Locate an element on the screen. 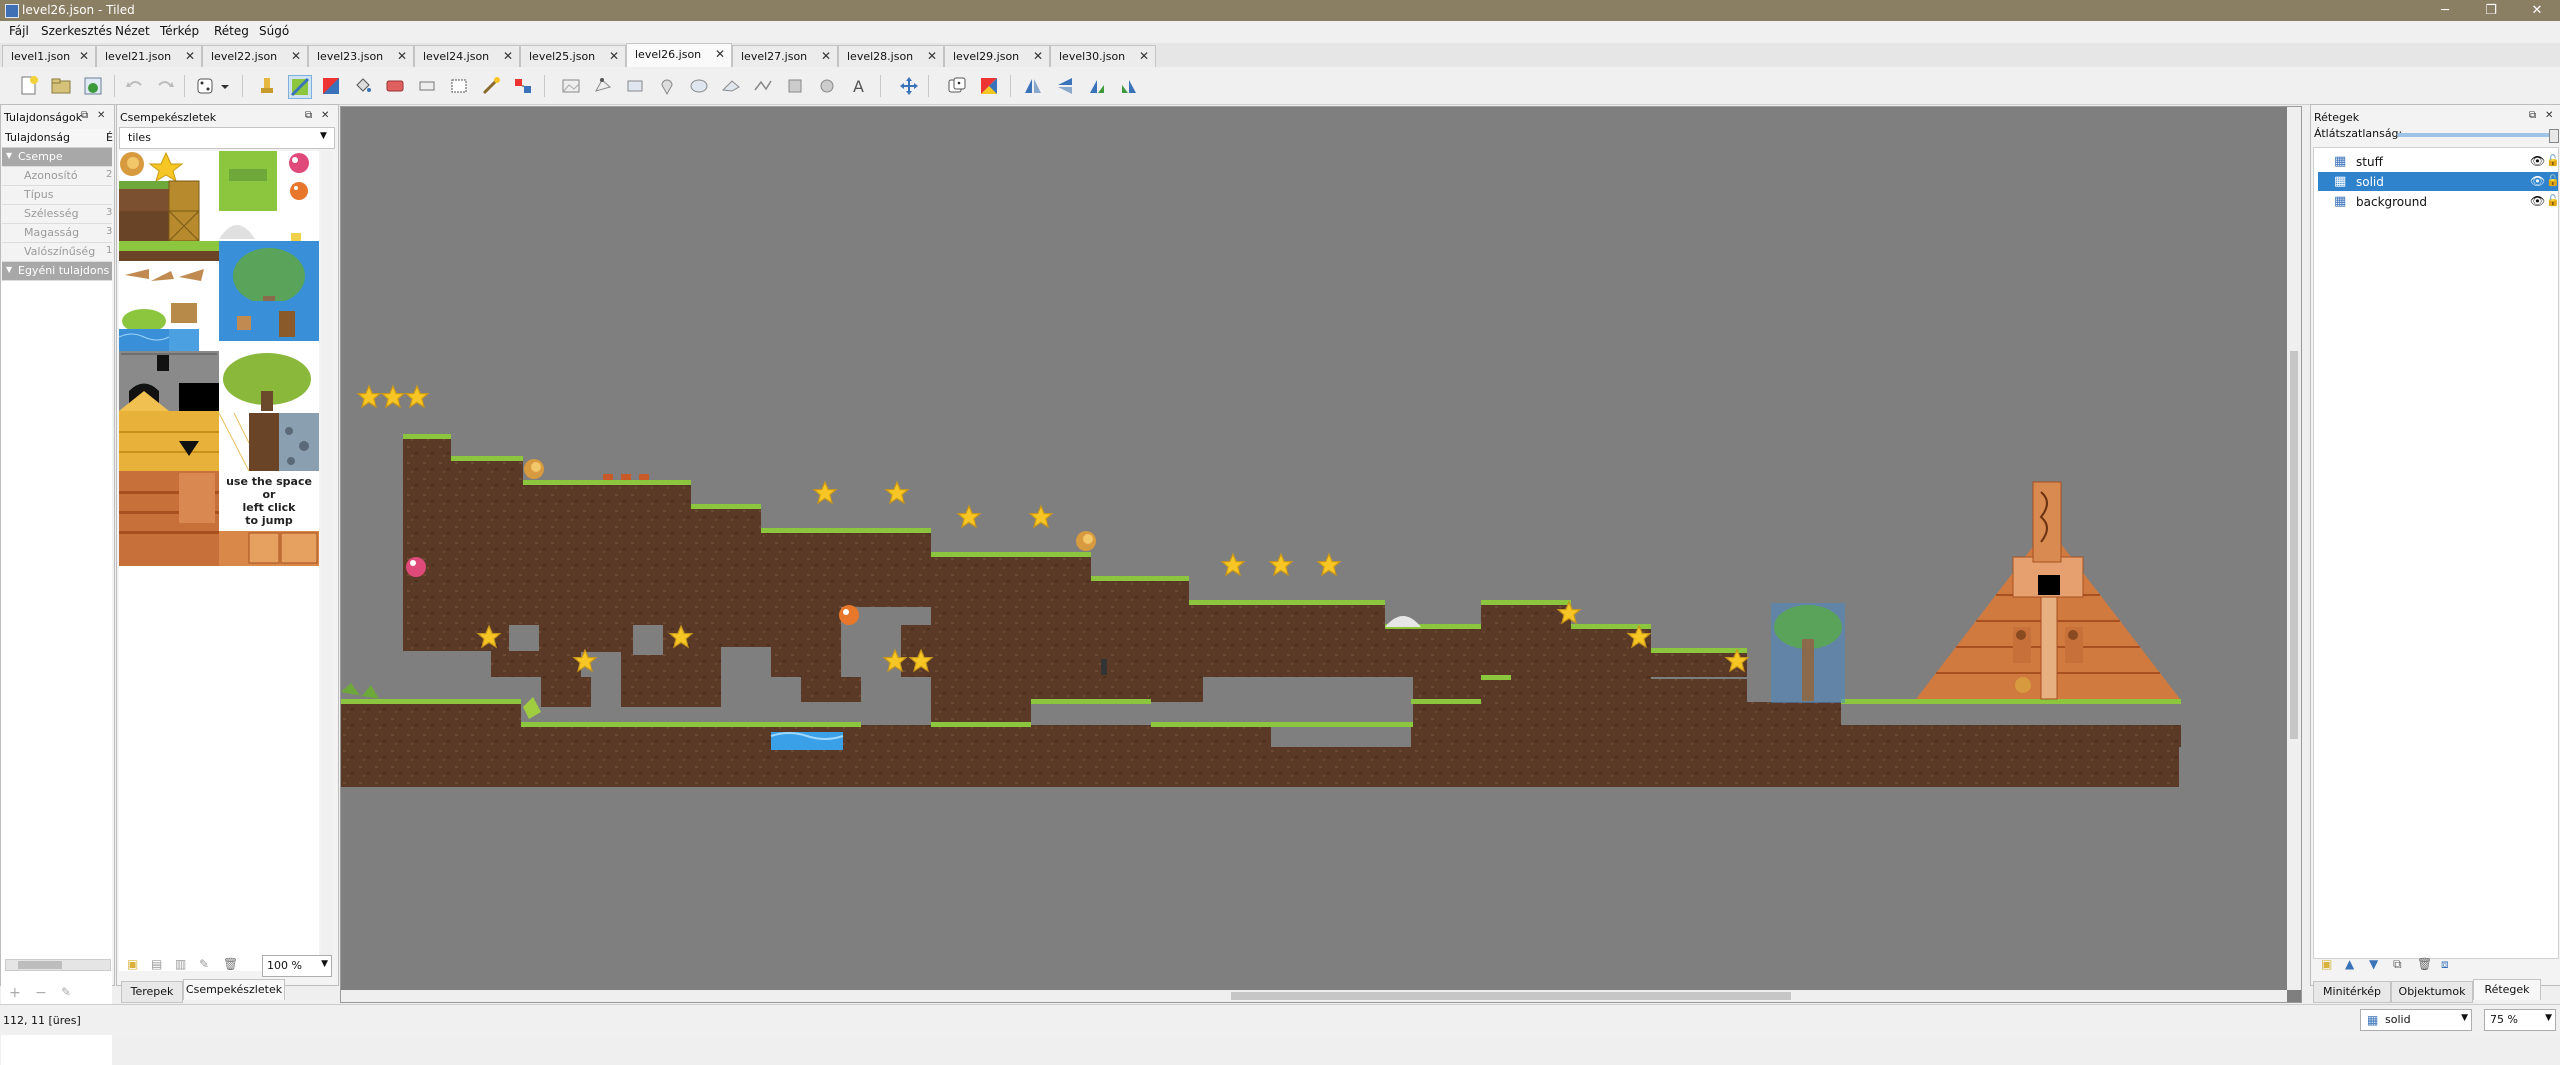 Image resolution: width=2560 pixels, height=1065 pixels. import-tileset-icon: ▤ is located at coordinates (160, 966).